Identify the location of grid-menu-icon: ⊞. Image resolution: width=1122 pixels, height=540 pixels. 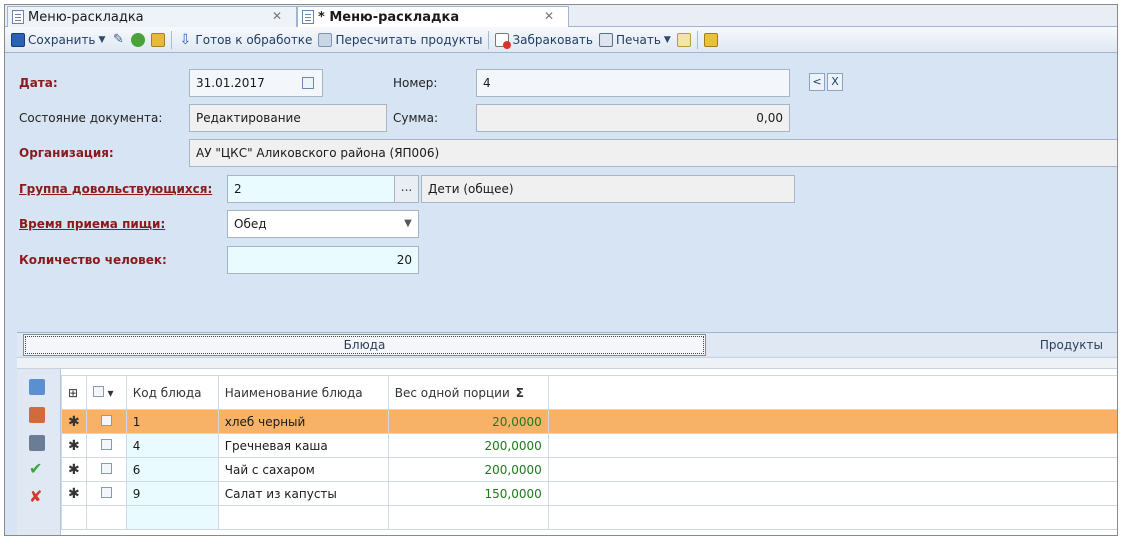
(74, 392).